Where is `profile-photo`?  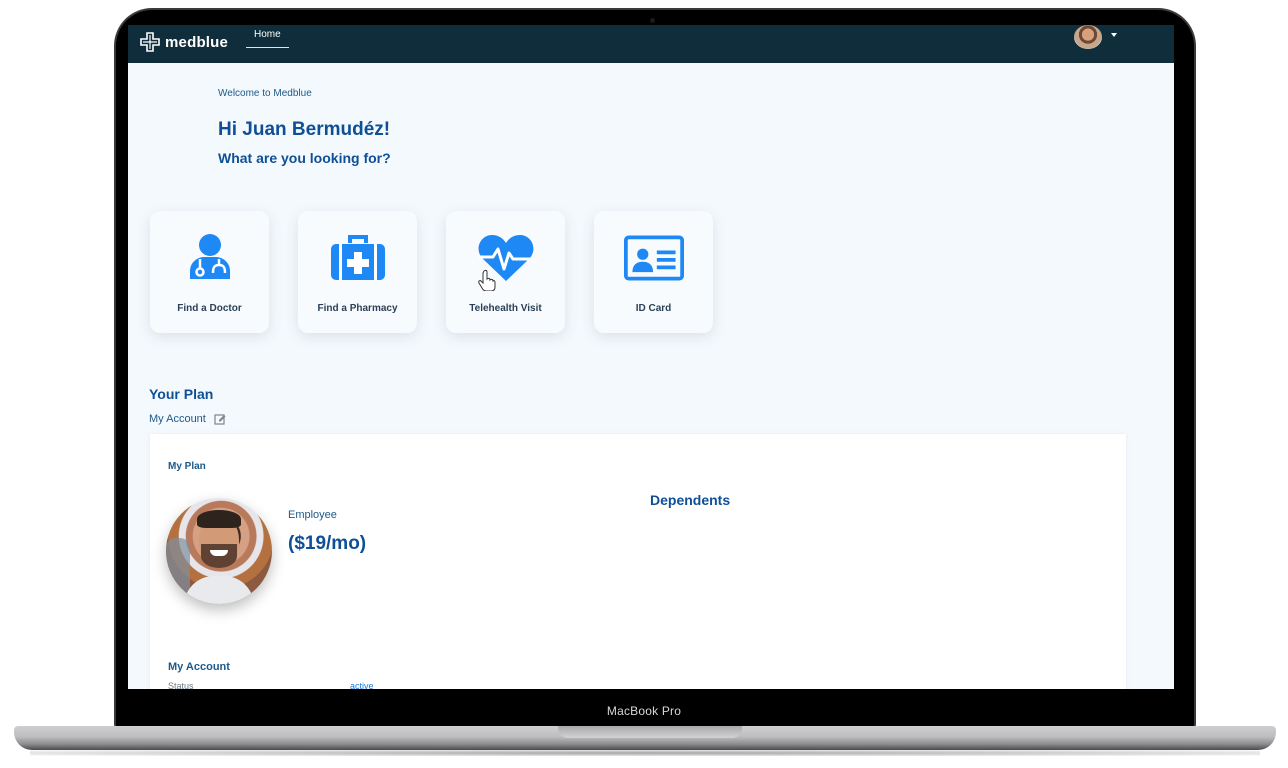
profile-photo is located at coordinates (219, 551).